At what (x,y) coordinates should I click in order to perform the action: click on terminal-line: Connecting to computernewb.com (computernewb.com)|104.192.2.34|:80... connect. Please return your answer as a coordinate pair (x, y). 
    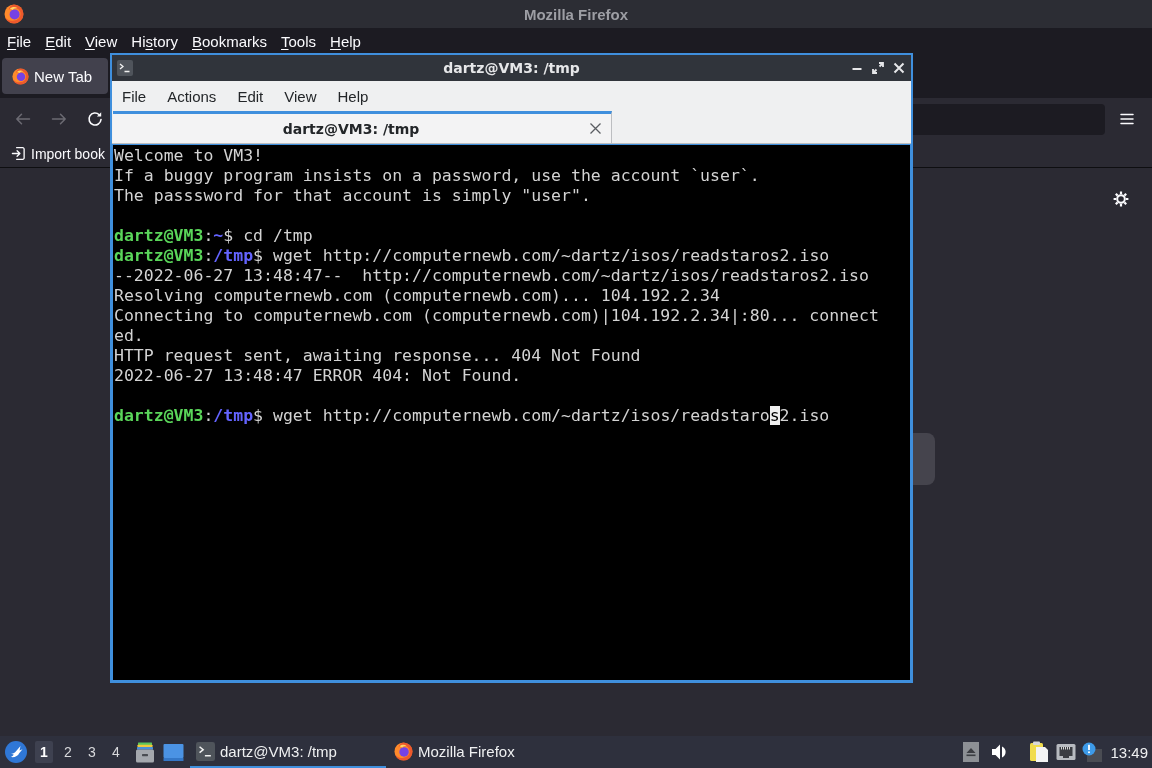
    Looking at the image, I should click on (497, 316).